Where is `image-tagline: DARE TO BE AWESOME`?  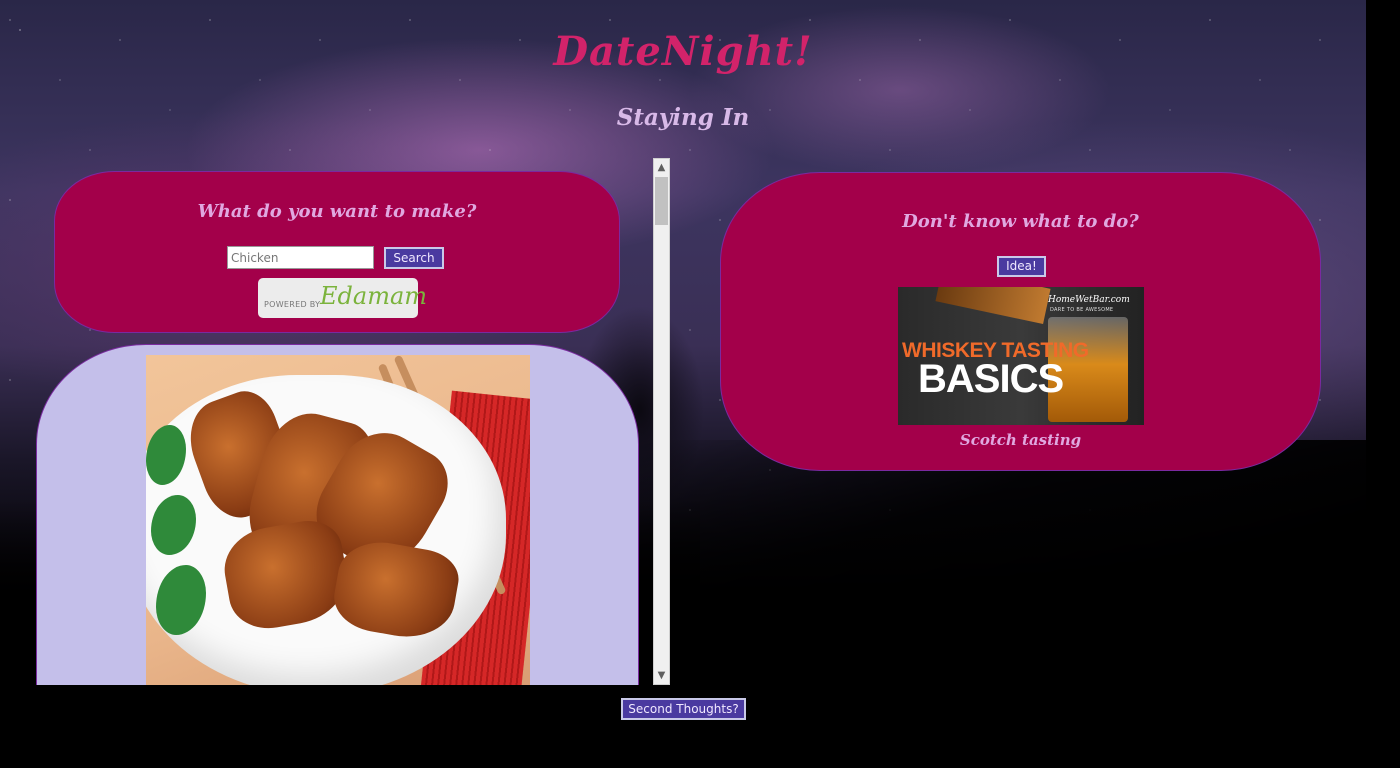 image-tagline: DARE TO BE AWESOME is located at coordinates (1082, 310).